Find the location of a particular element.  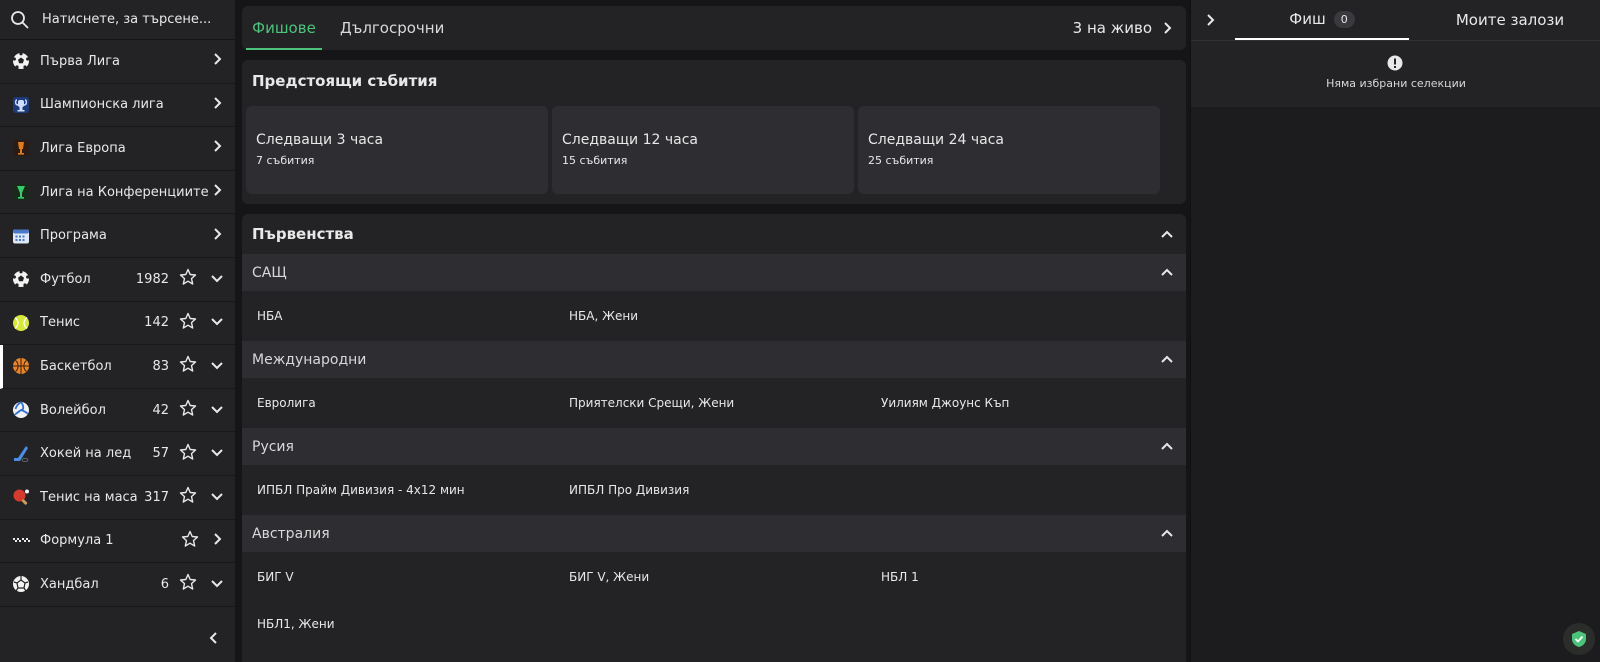

country-header: Русия is located at coordinates (714, 446).